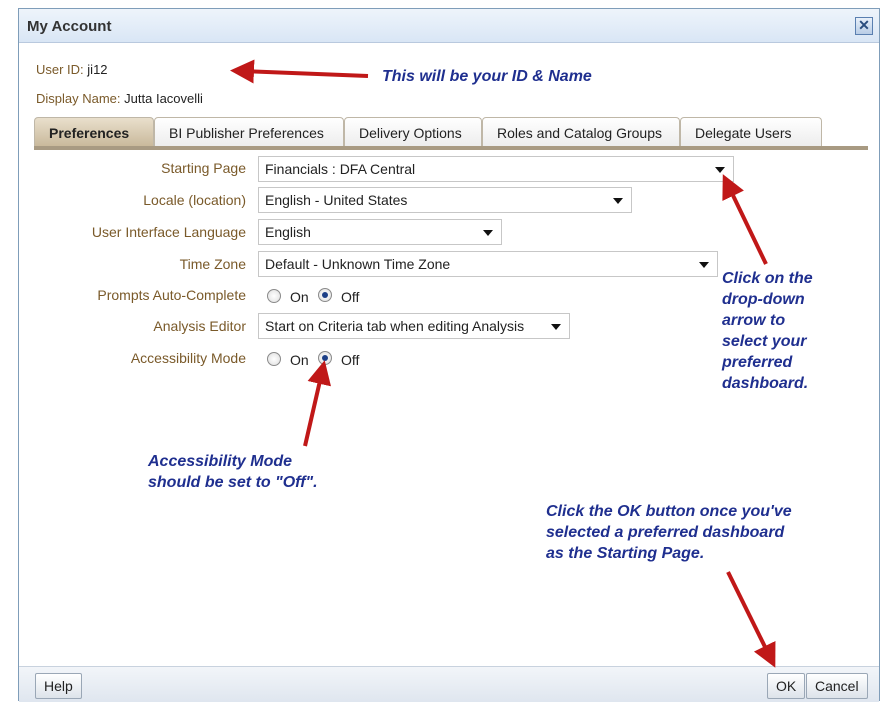  What do you see at coordinates (745, 219) in the screenshot?
I see `arrow-to-starting-page-dropdown` at bounding box center [745, 219].